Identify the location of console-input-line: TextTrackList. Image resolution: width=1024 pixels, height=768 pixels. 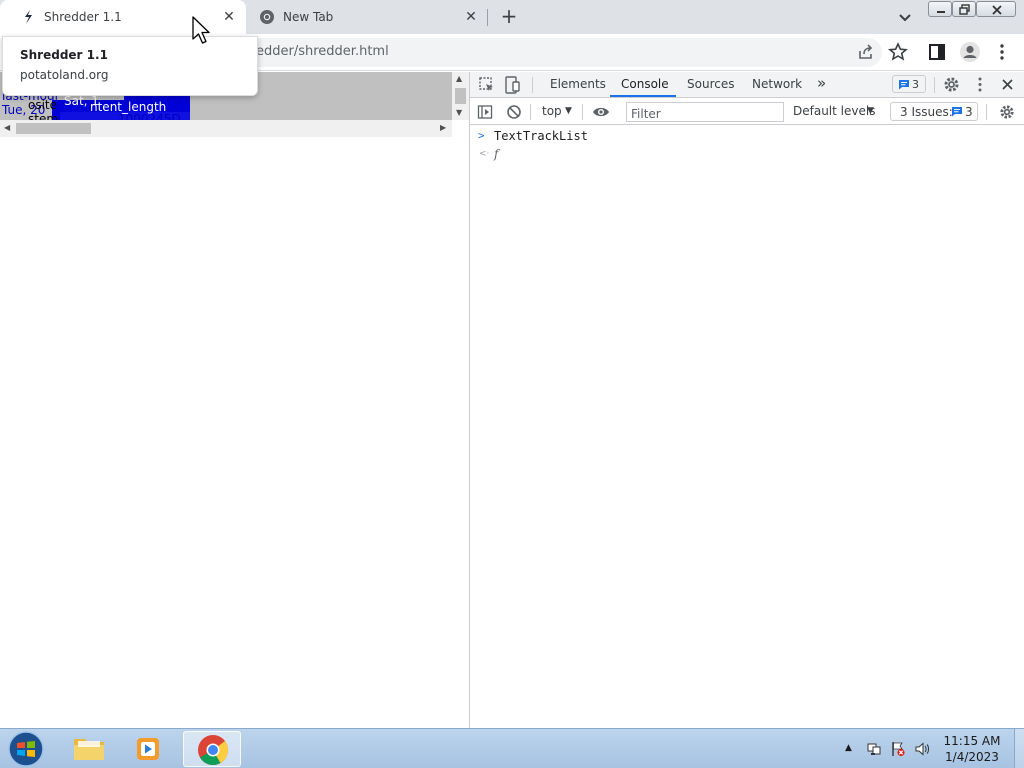
(541, 136).